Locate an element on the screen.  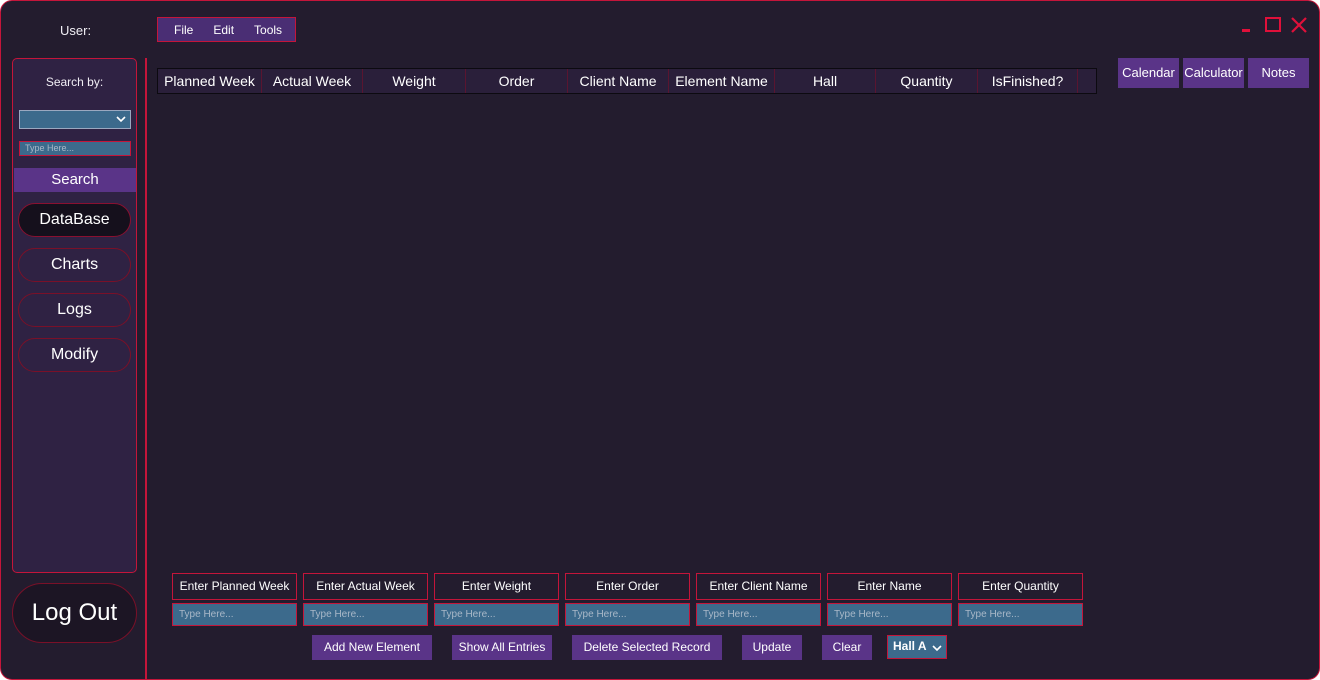
column-header-planned-week: Planned Week is located at coordinates (210, 81).